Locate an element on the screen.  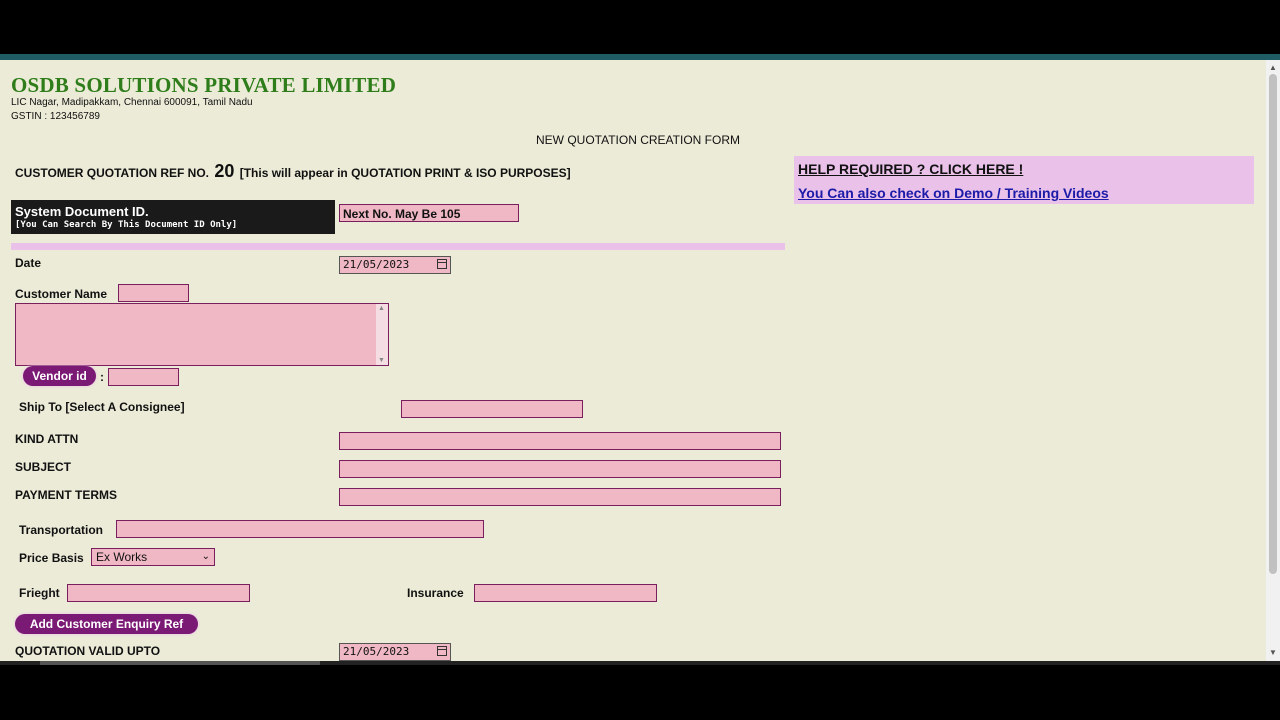
company-name: OSDB SOLUTIONS PRIVATE LIMITED is located at coordinates (204, 85).